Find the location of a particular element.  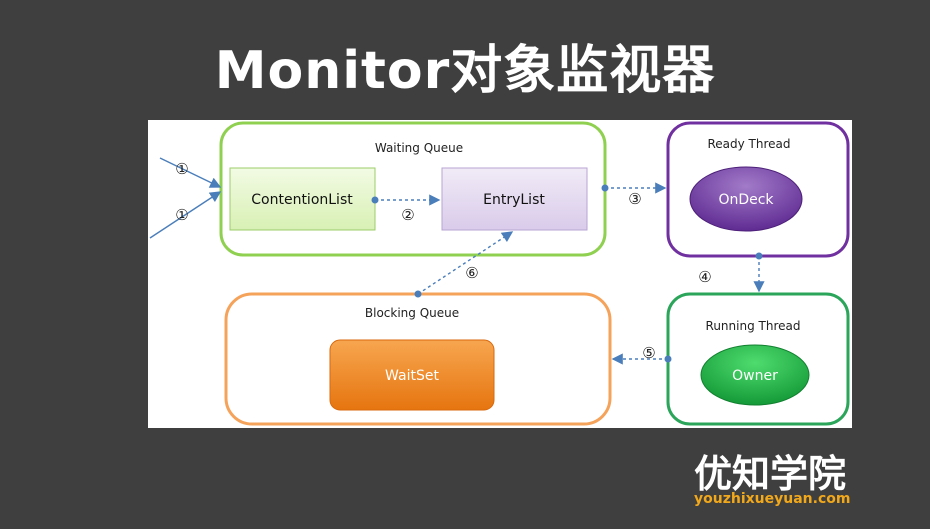

running-thread-label: Running Thread is located at coordinates (753, 326).